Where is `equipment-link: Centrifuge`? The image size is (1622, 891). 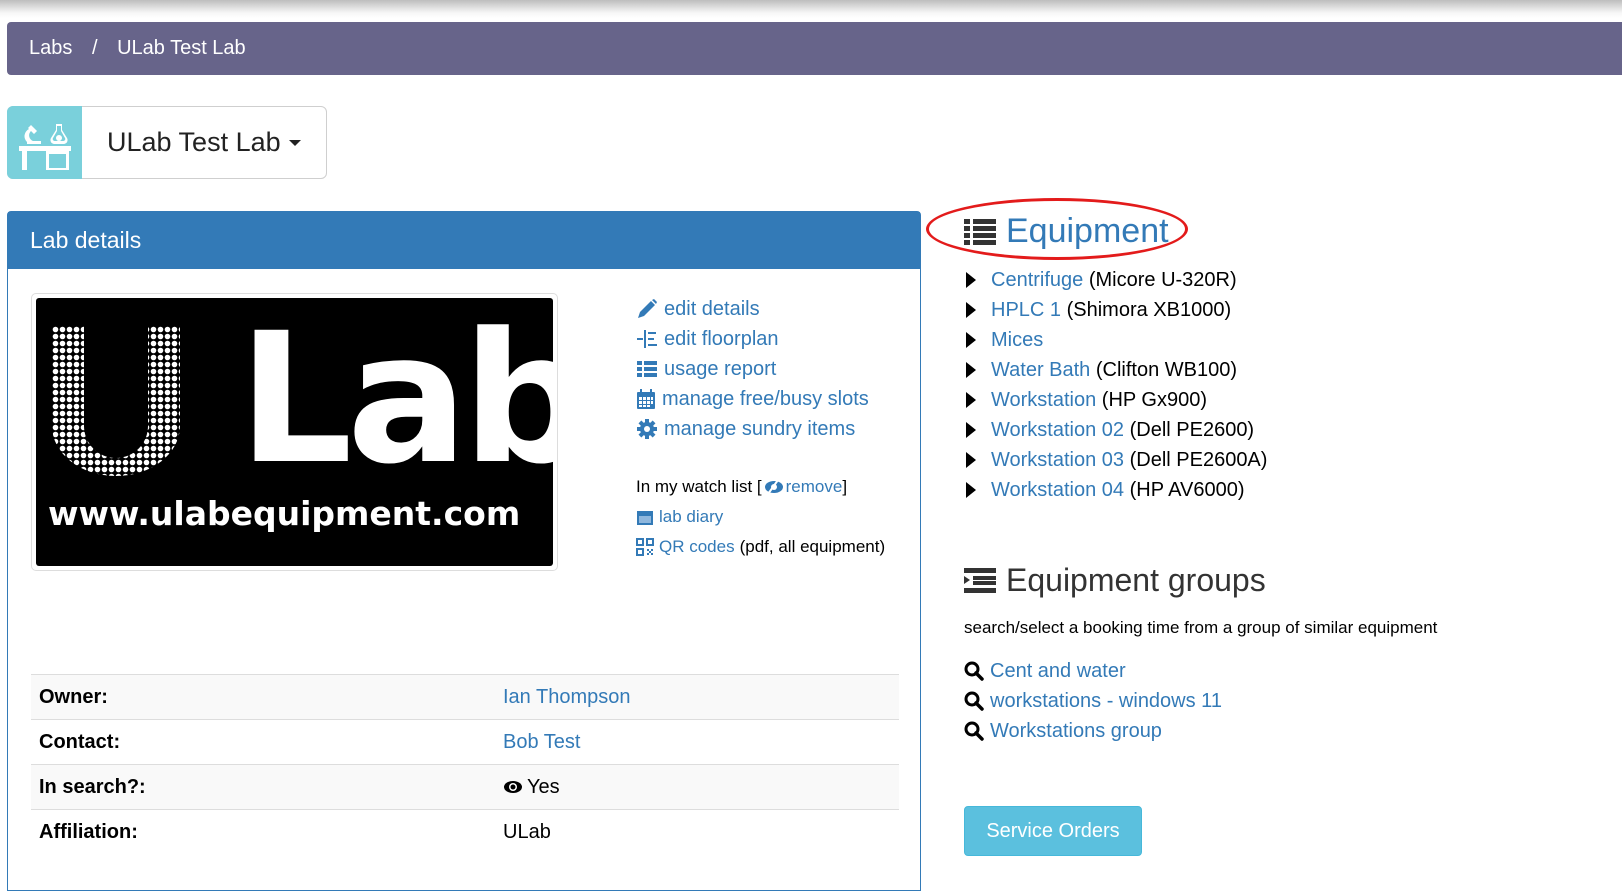
equipment-link: Centrifuge is located at coordinates (1037, 280).